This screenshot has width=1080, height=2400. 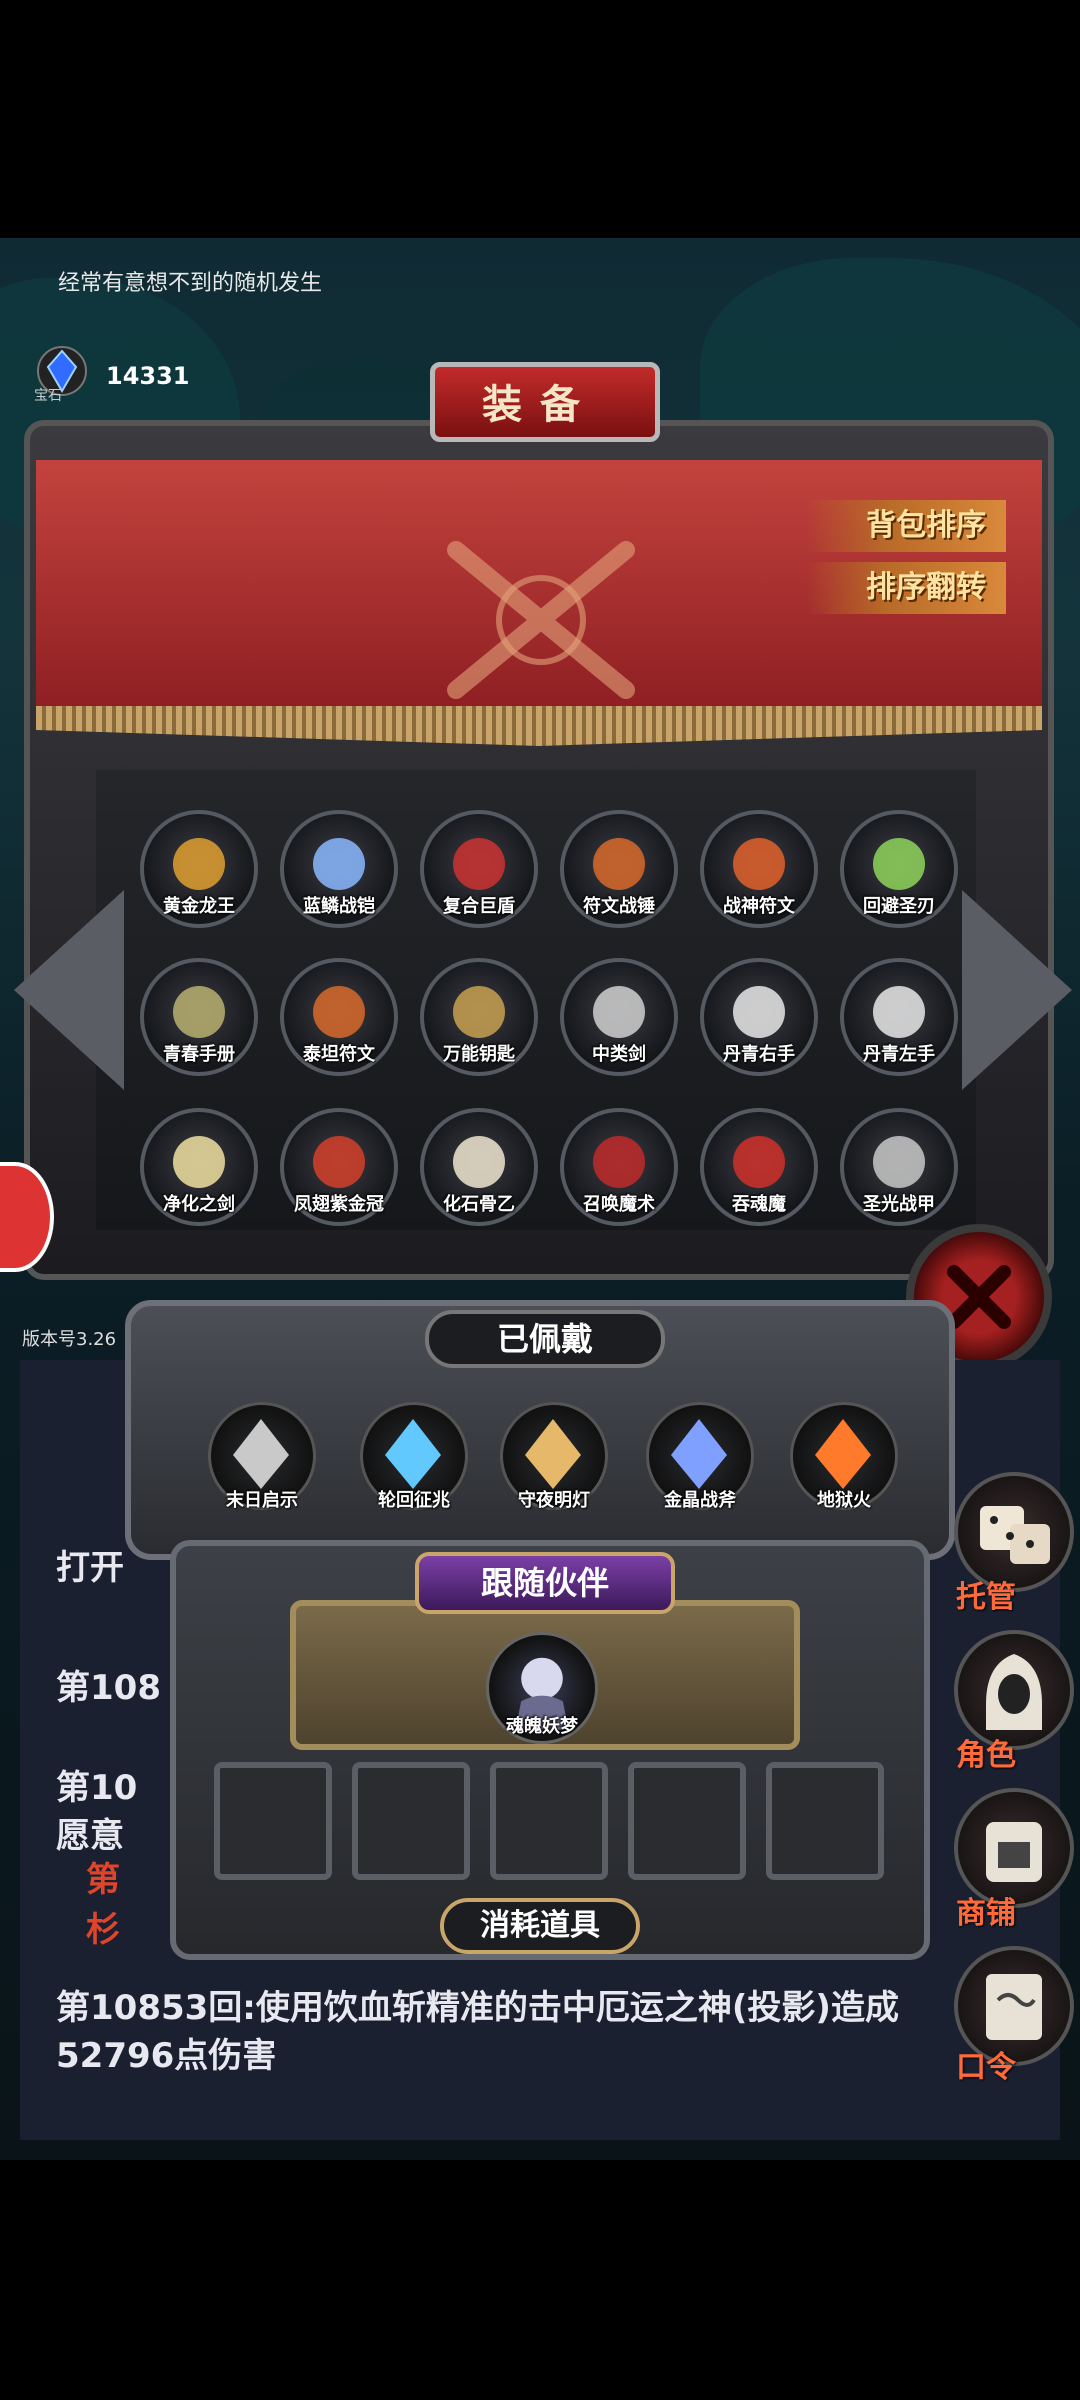 I want to click on code-label: 口令, so click(x=986, y=2067).